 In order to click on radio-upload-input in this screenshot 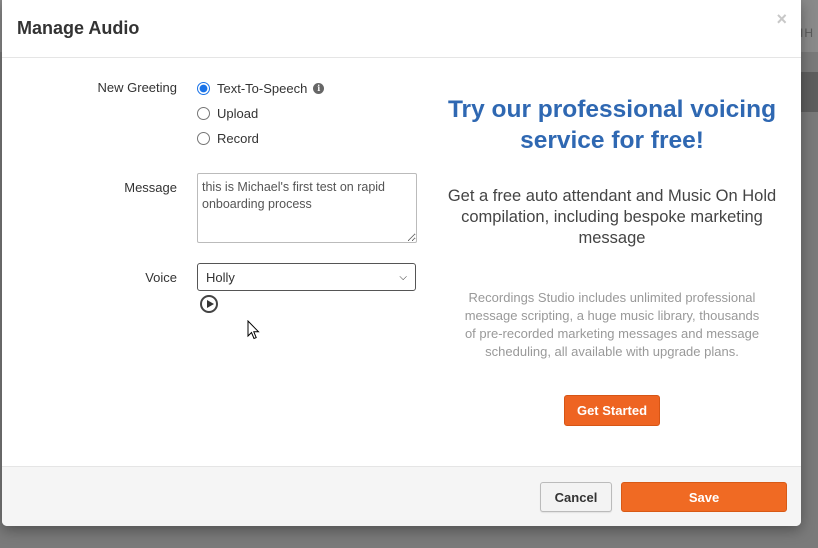, I will do `click(203, 113)`.